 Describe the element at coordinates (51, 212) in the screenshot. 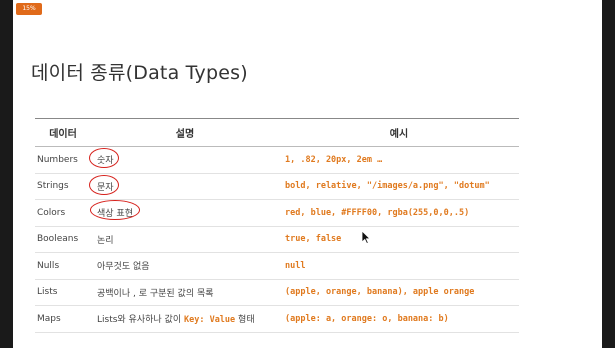

I see `row-type: Colors` at that location.